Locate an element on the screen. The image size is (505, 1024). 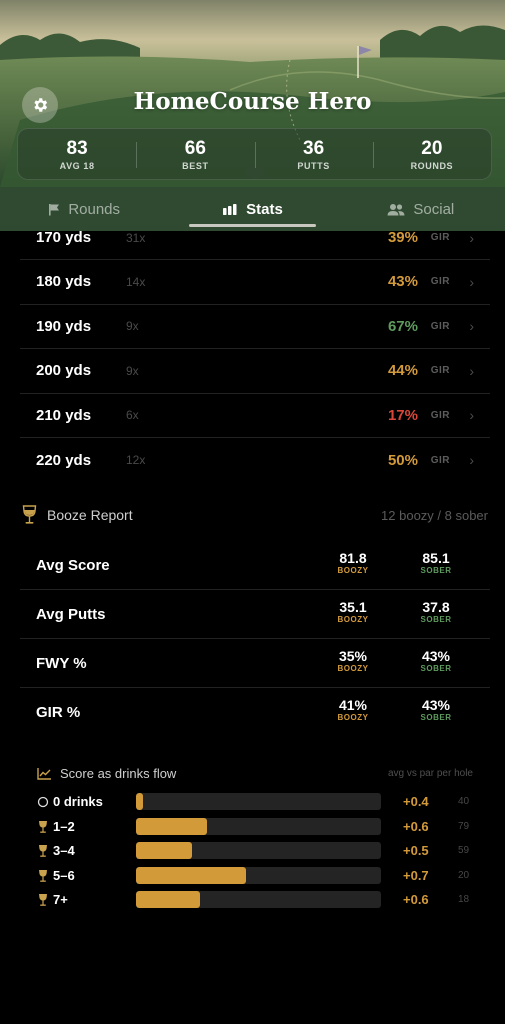
boozy-value: 81.8 is located at coordinates (353, 558).